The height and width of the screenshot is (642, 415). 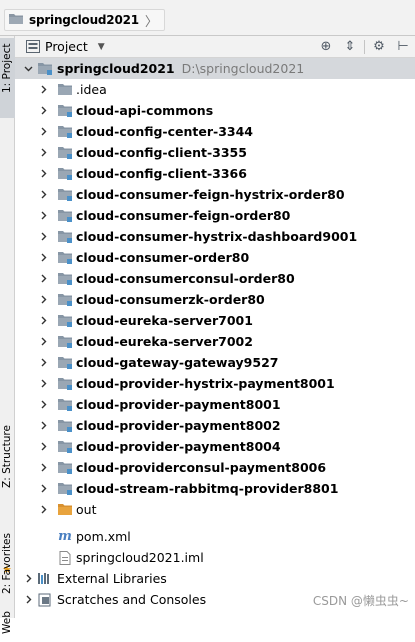 I want to click on tree-root: springcloud2021 D:\springcloud2021, so click(x=215, y=68).